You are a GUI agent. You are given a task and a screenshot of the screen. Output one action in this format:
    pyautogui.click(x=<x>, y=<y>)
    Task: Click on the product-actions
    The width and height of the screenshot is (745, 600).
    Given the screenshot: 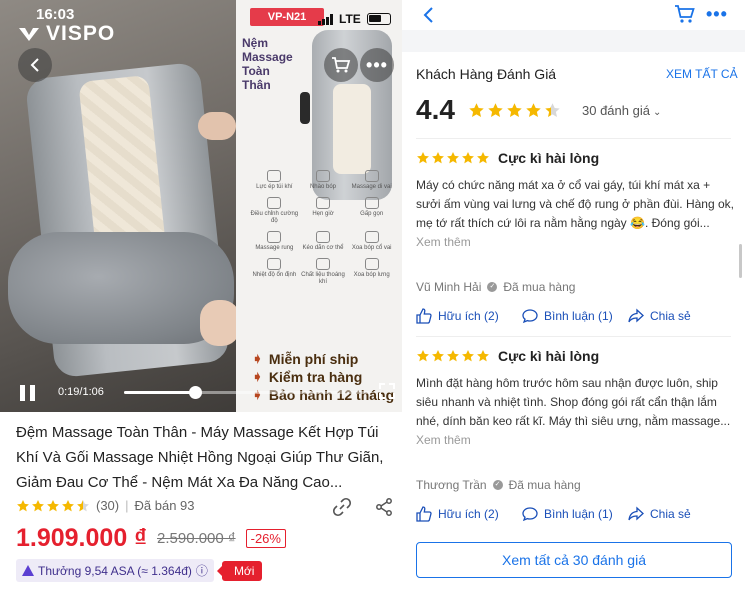 What is the action you would take?
    pyautogui.click(x=363, y=507)
    